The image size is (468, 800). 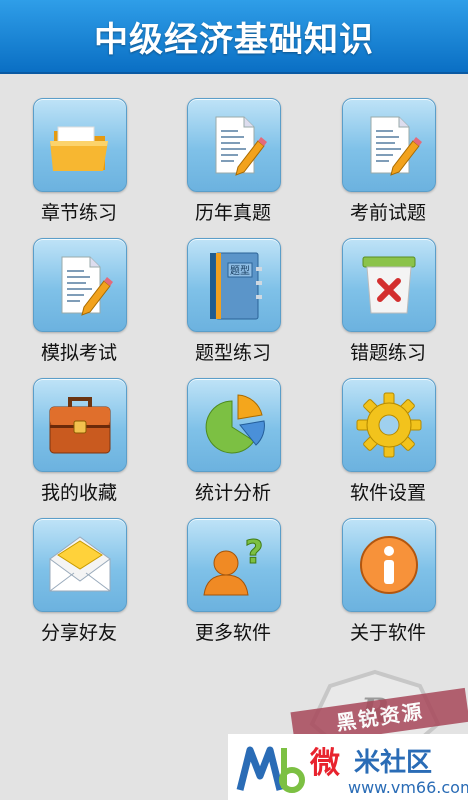 I want to click on tile-about: 关于软件, so click(x=389, y=583).